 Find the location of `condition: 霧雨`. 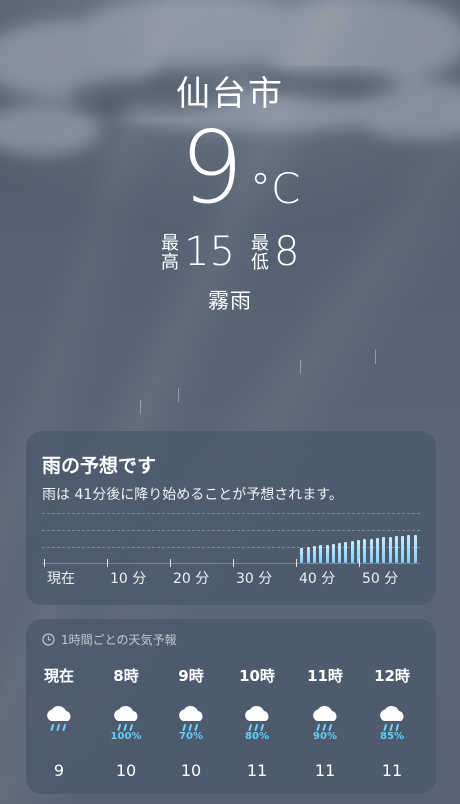

condition: 霧雨 is located at coordinates (230, 301).